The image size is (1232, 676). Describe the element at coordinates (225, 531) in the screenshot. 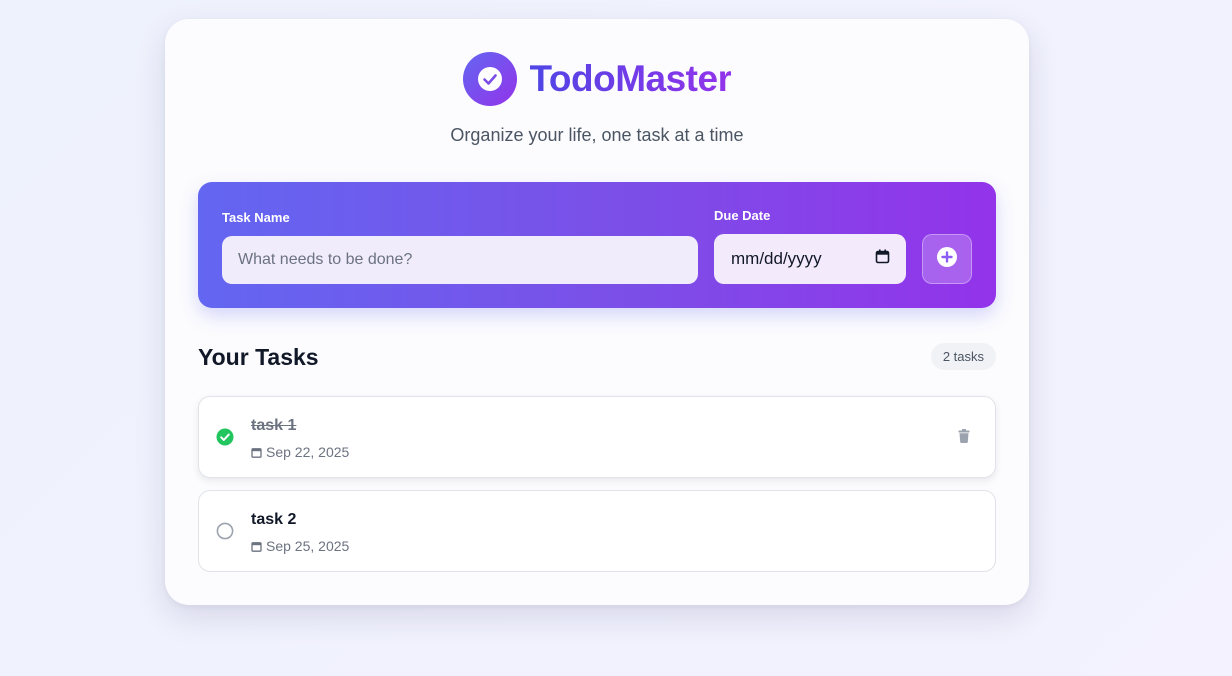

I see `incomplete-circle-icon` at that location.